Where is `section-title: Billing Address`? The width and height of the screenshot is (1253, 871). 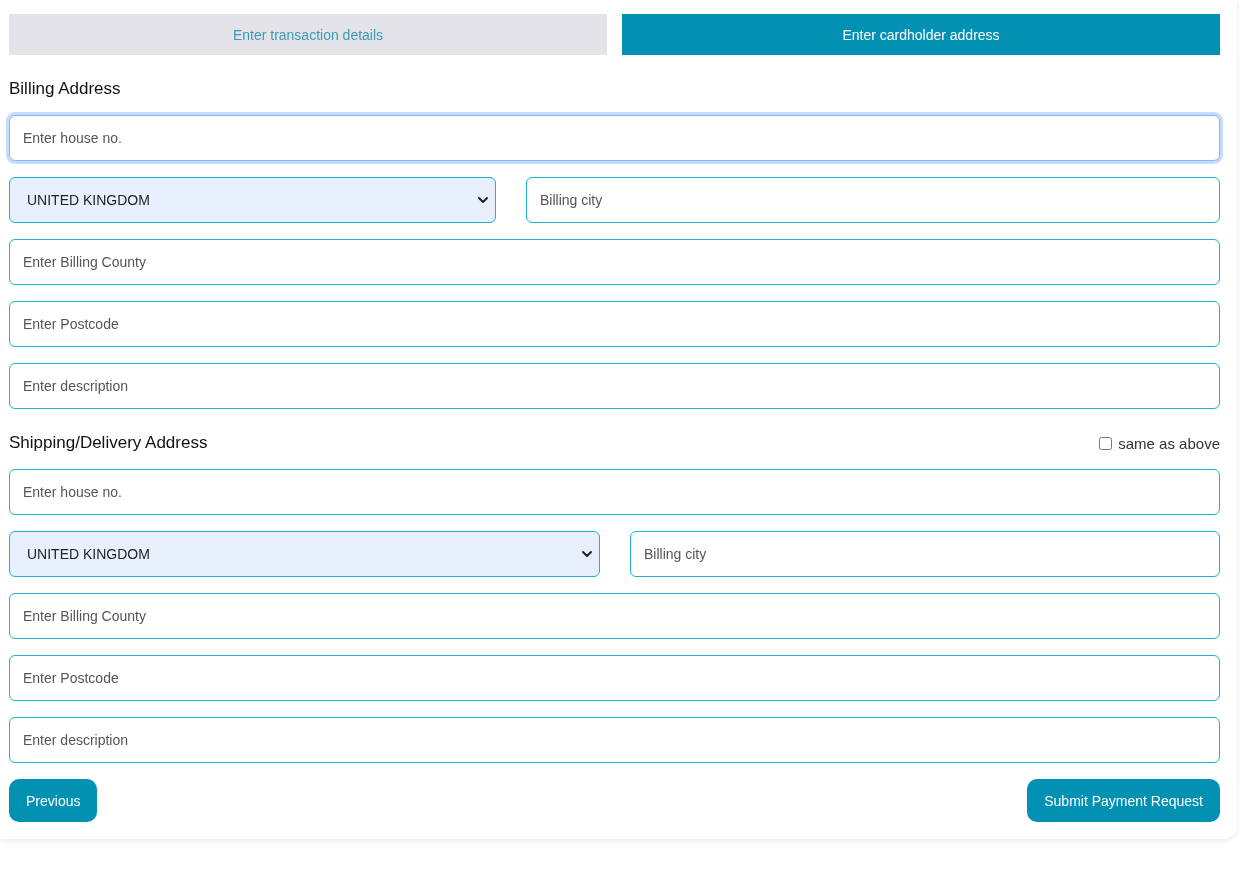 section-title: Billing Address is located at coordinates (65, 89).